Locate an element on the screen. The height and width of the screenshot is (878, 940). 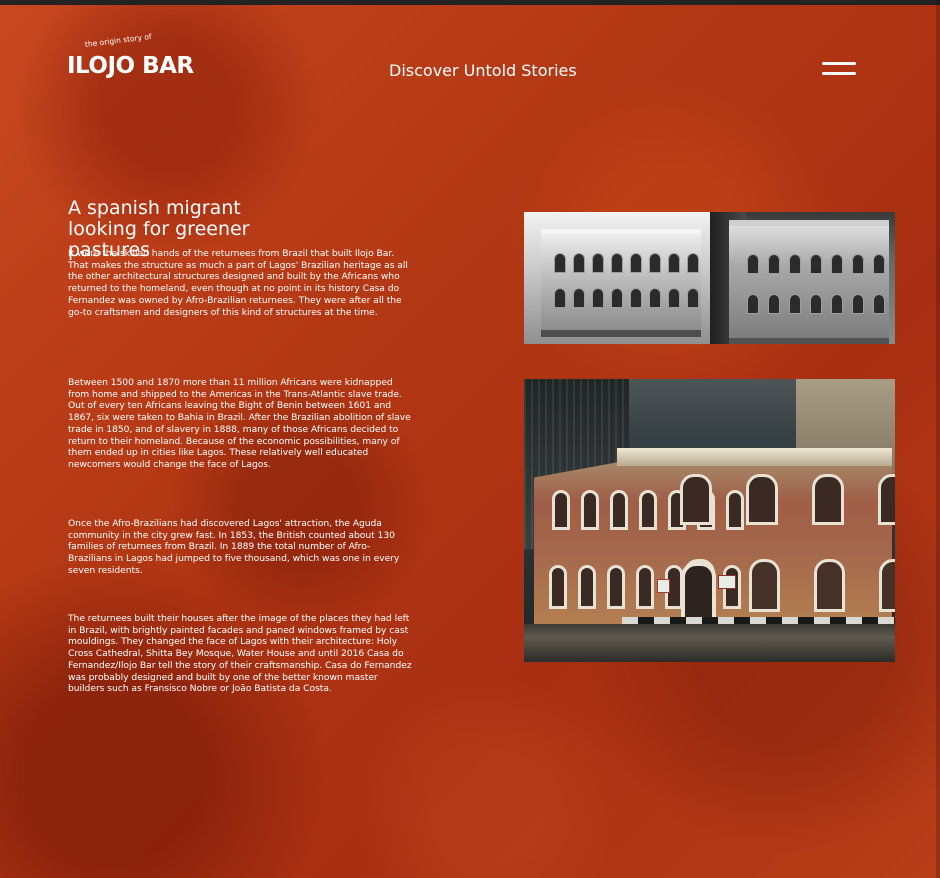
header-title: Discover Untold Stories is located at coordinates (483, 71).